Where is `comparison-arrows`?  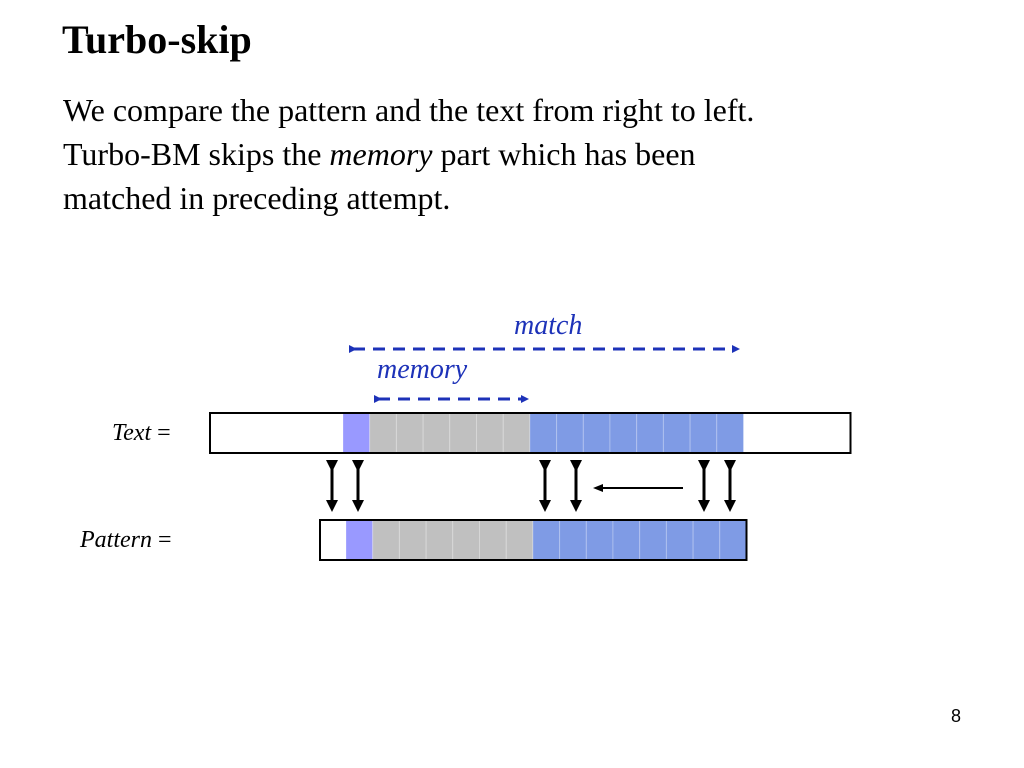 comparison-arrows is located at coordinates (531, 486).